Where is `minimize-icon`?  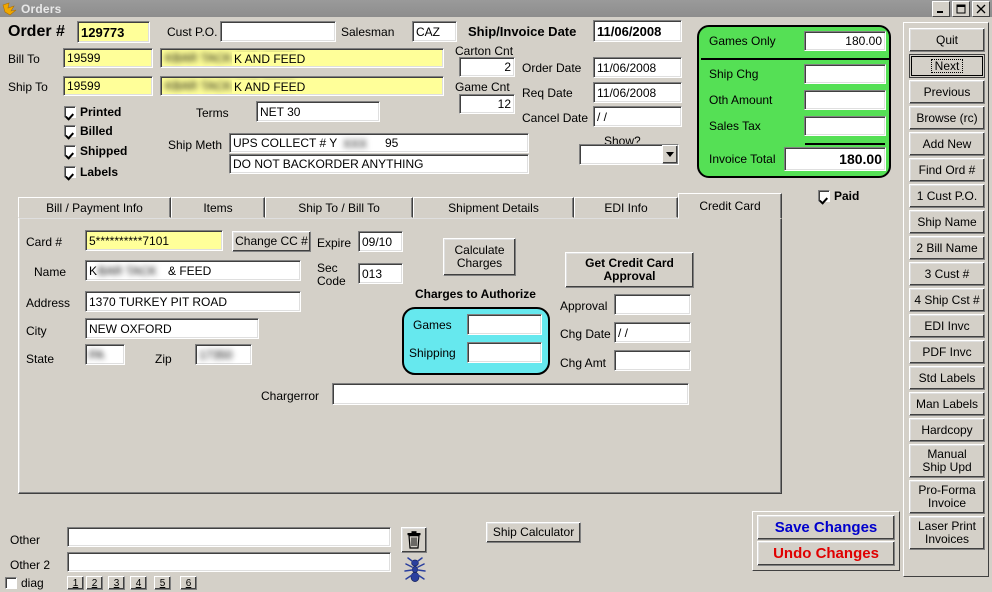 minimize-icon is located at coordinates (941, 9).